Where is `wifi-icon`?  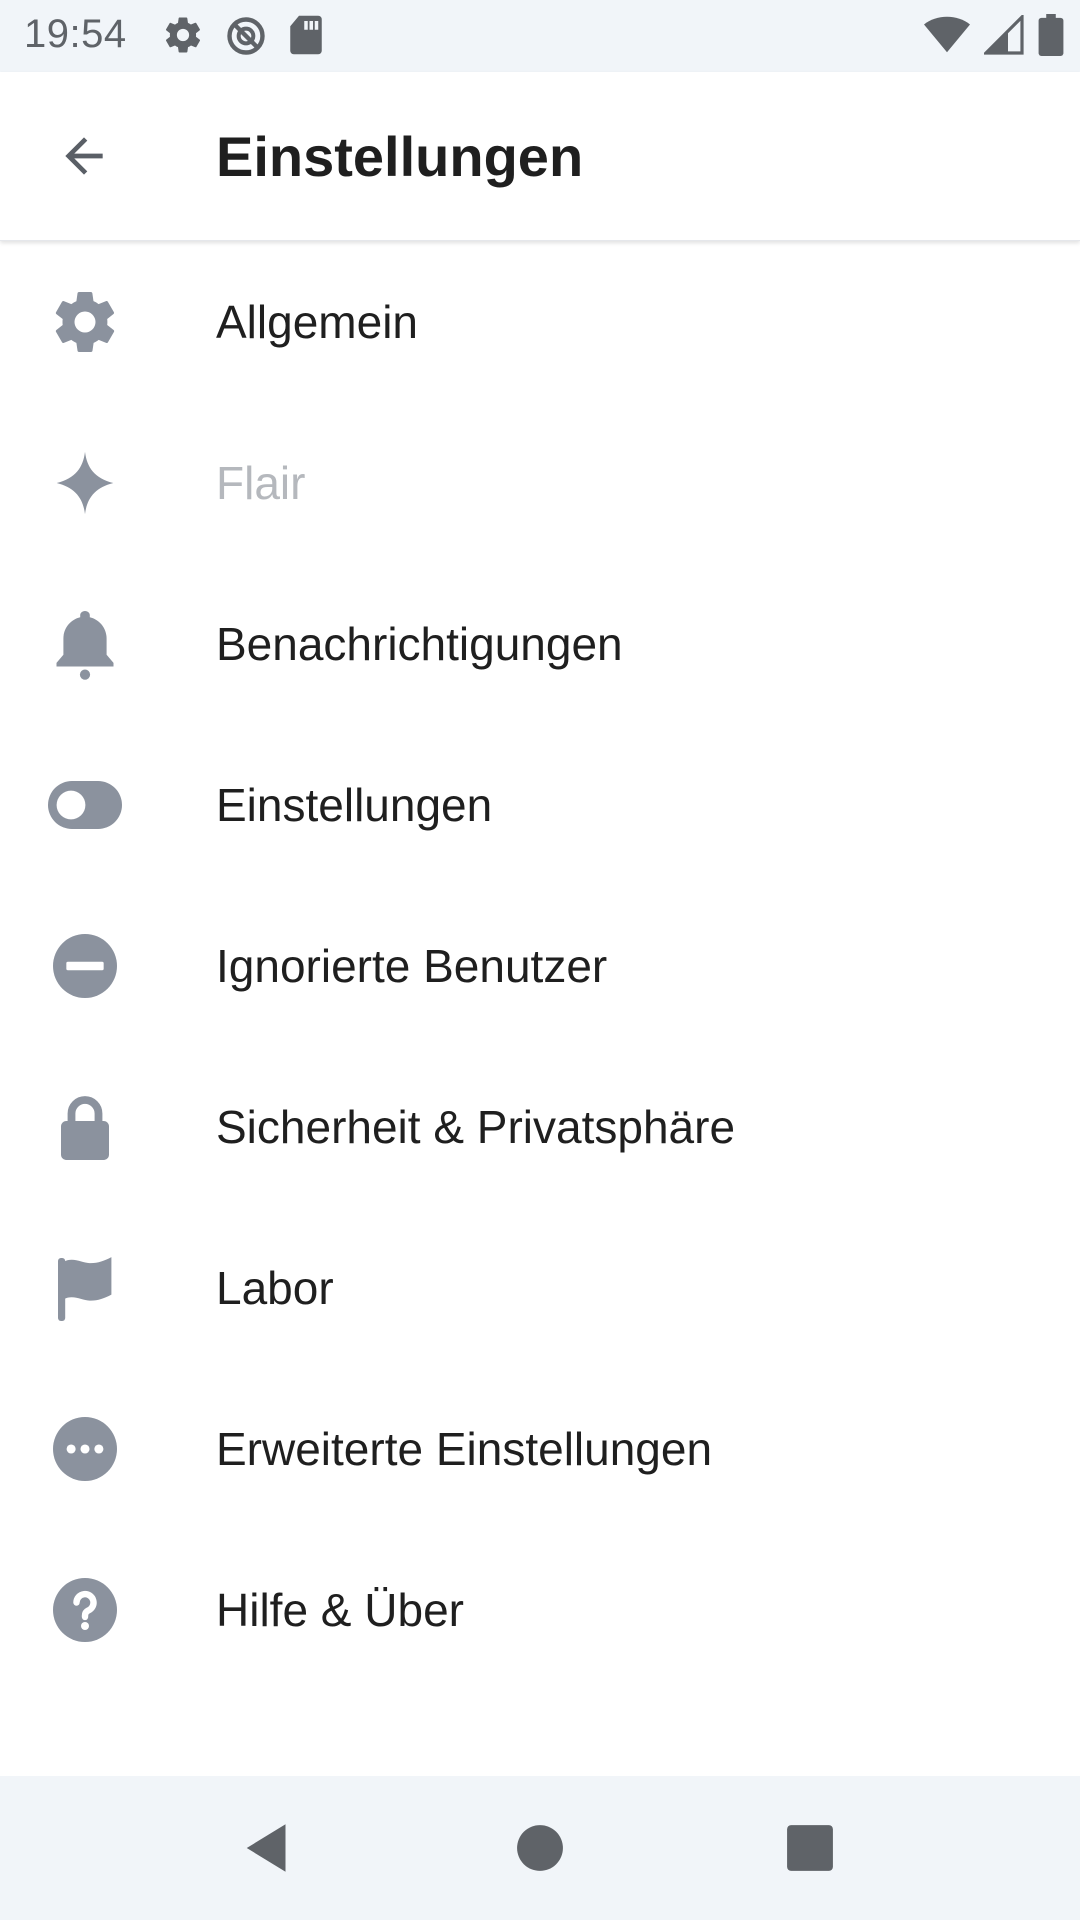 wifi-icon is located at coordinates (947, 35).